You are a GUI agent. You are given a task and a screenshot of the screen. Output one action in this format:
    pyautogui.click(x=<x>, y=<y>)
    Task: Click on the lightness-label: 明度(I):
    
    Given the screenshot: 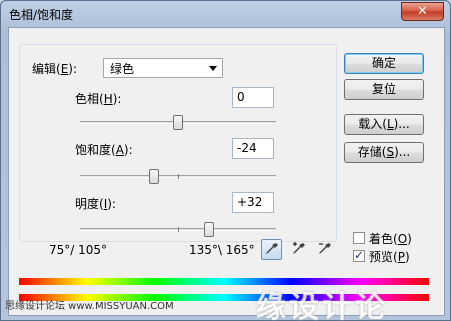 What is the action you would take?
    pyautogui.click(x=95, y=204)
    